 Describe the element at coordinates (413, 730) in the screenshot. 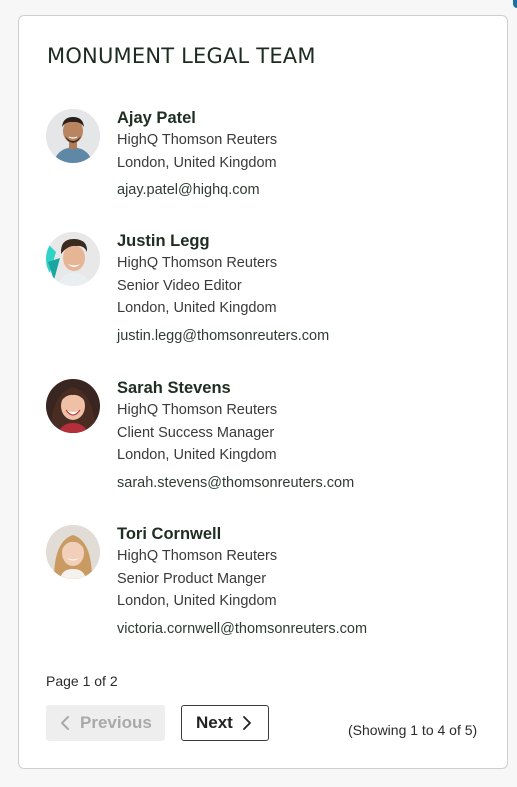

I see `results-count: (Showing 1 to 4 of 5)` at that location.